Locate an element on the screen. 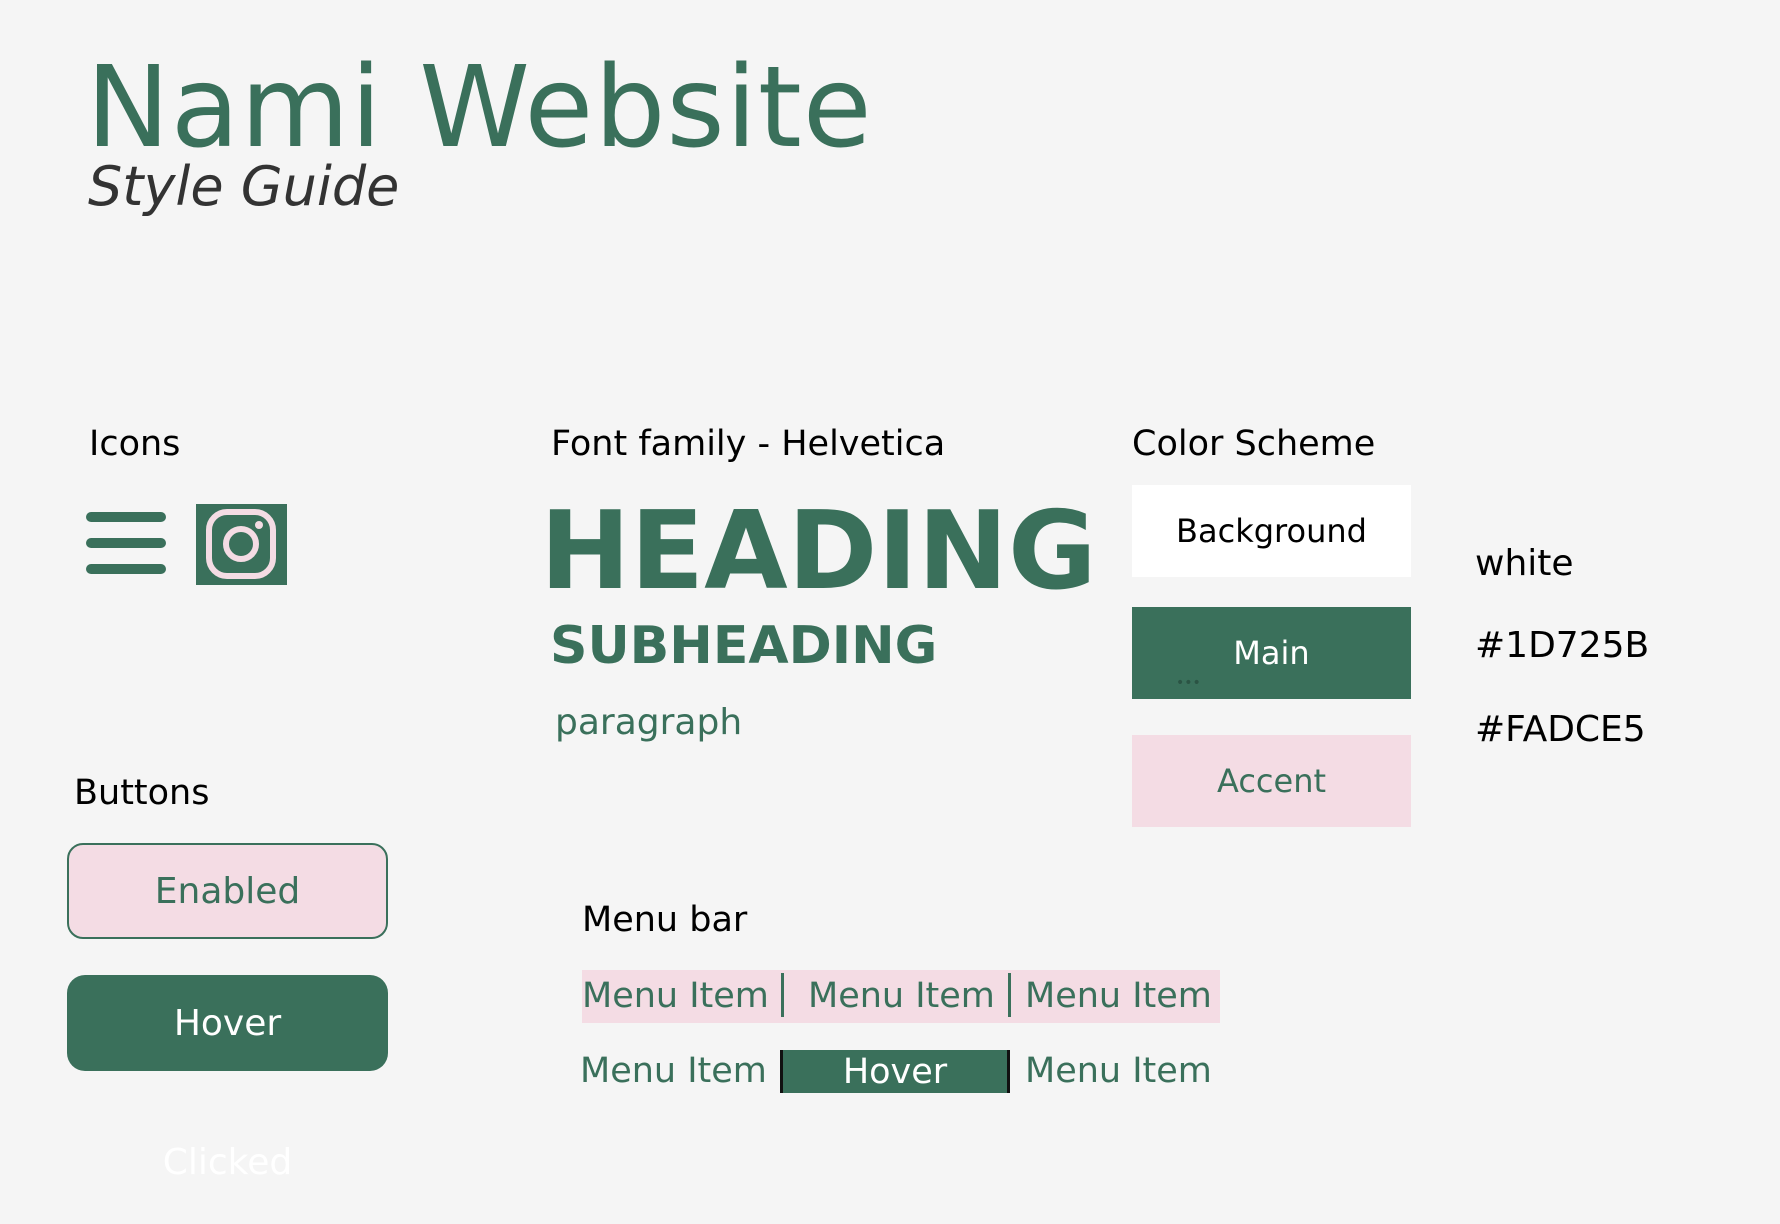 The image size is (1780, 1224). main-color-value: #1D725B is located at coordinates (1562, 645).